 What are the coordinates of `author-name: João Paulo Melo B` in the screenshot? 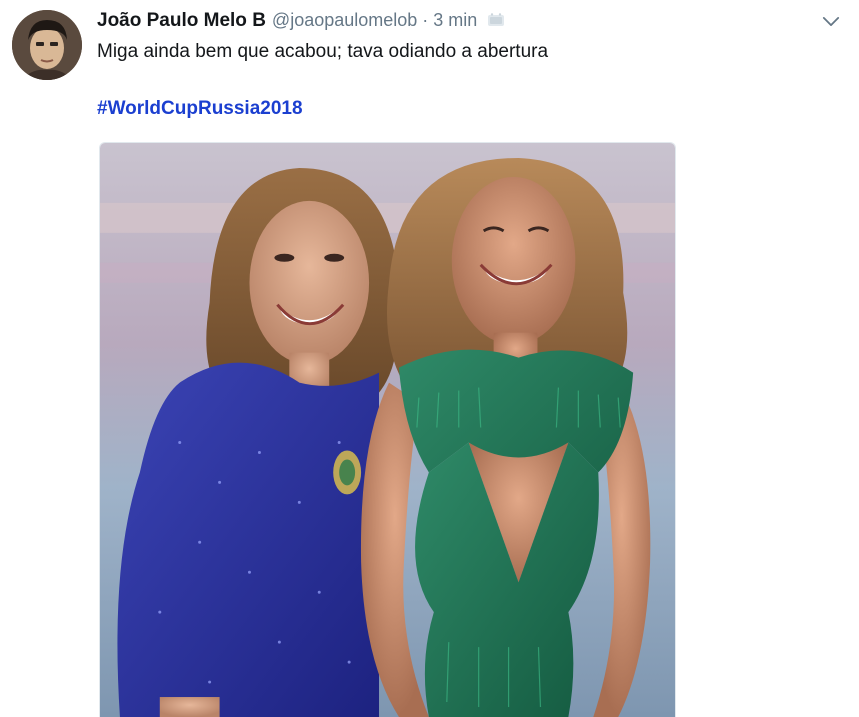 It's located at (181, 21).